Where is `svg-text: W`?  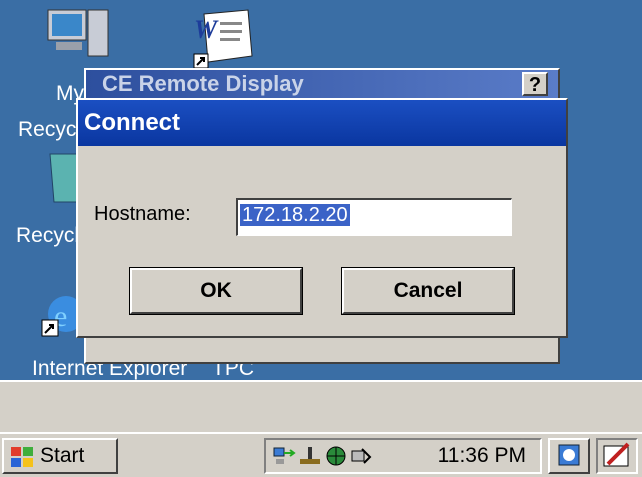
svg-text: W is located at coordinates (206, 29).